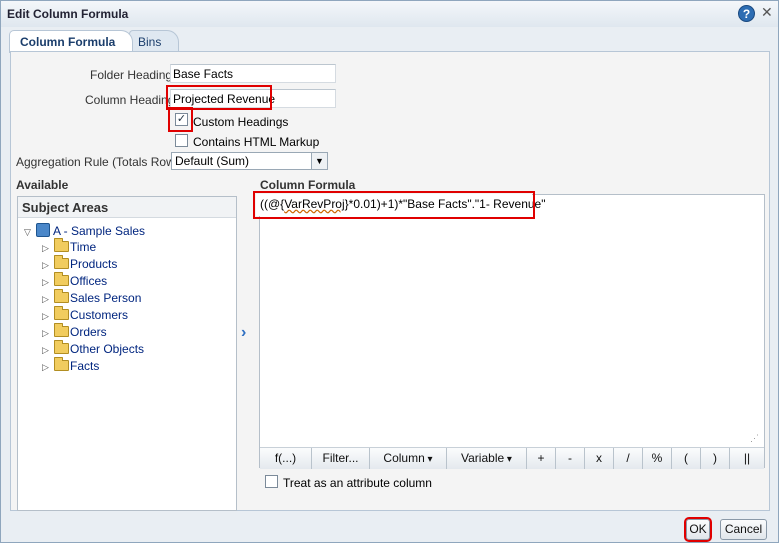 The height and width of the screenshot is (543, 779). I want to click on divide-button: /, so click(628, 458).